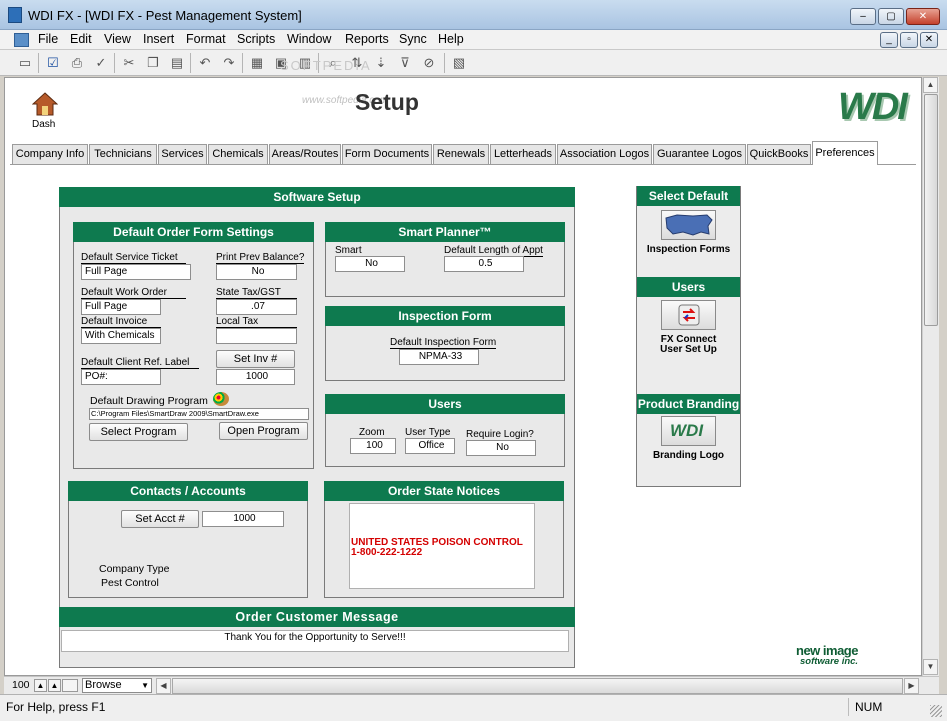  Describe the element at coordinates (445, 404) in the screenshot. I see `users-settings-title: Users` at that location.